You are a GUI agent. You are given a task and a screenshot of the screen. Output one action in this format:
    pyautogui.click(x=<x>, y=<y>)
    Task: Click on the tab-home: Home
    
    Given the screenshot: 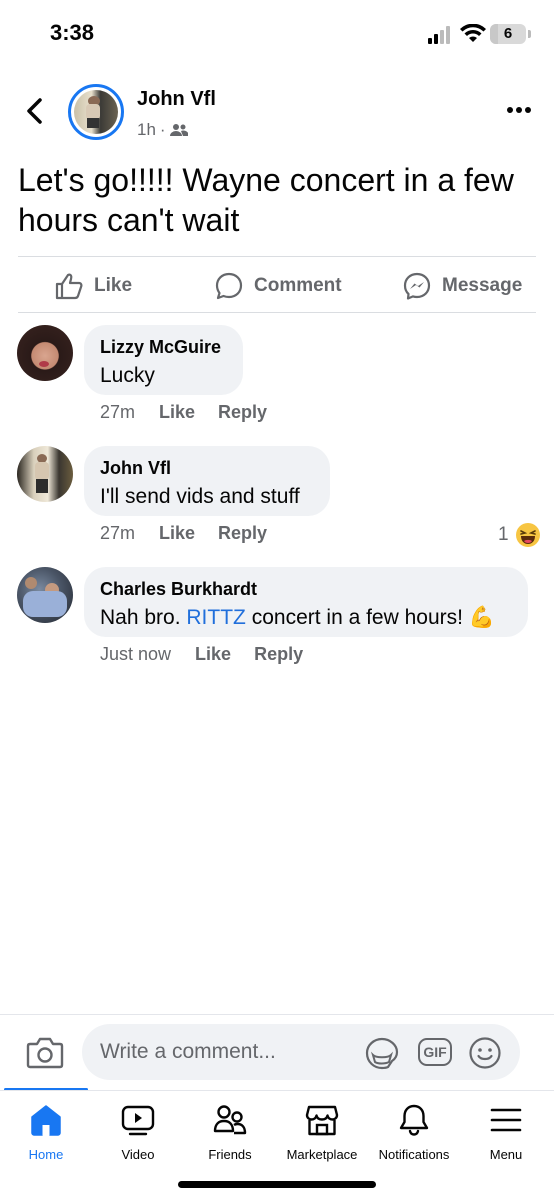 What is the action you would take?
    pyautogui.click(x=46, y=1131)
    